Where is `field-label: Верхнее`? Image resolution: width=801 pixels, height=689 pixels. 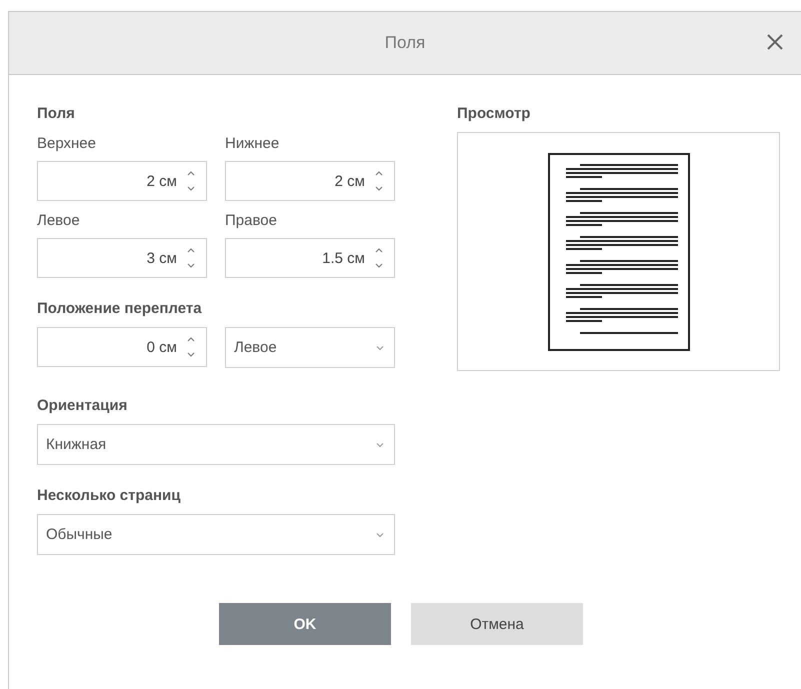 field-label: Верхнее is located at coordinates (67, 144).